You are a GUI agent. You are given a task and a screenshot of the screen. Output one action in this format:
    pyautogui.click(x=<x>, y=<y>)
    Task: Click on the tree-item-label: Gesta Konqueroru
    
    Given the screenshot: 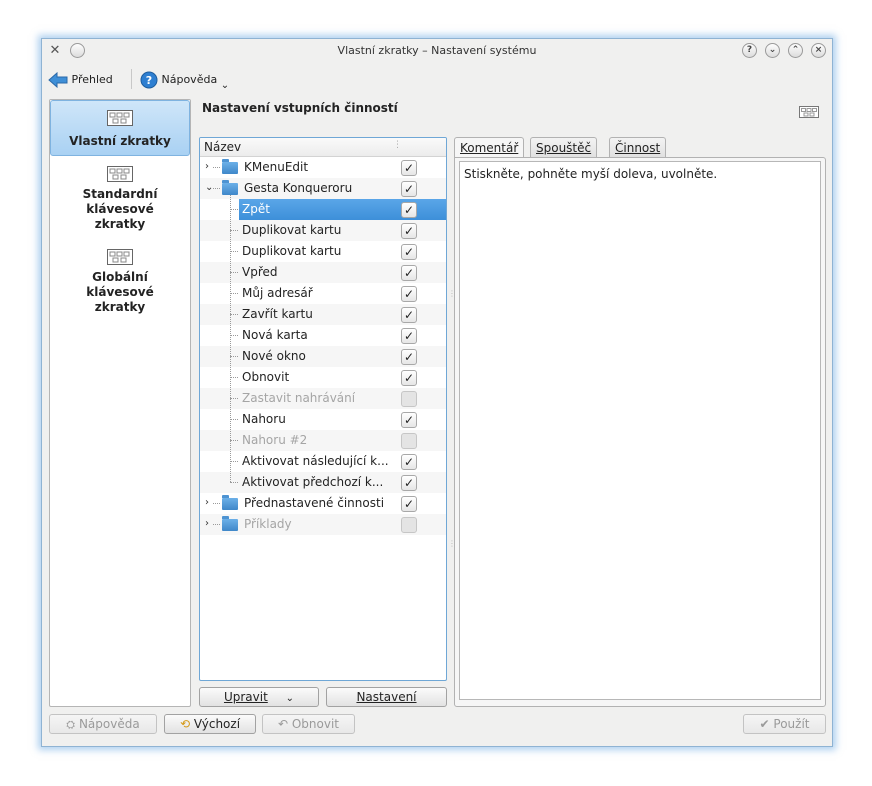 What is the action you would take?
    pyautogui.click(x=298, y=188)
    